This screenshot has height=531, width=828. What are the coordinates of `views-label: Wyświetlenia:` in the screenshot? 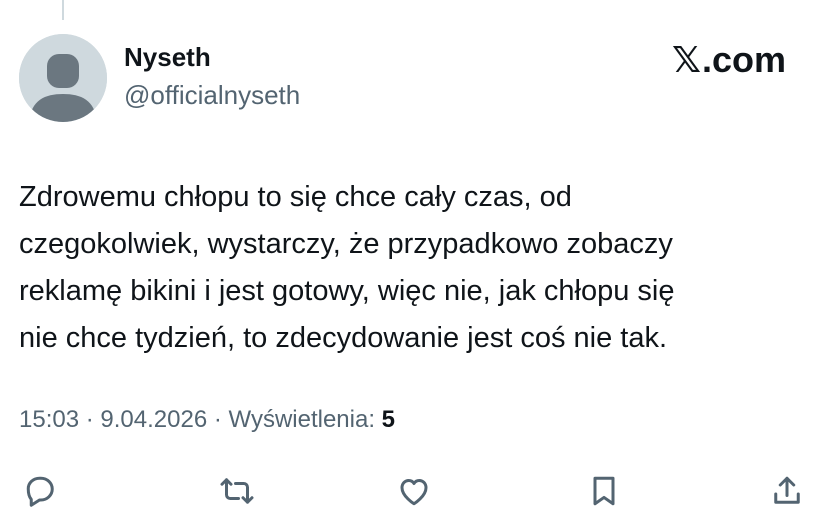 It's located at (305, 419).